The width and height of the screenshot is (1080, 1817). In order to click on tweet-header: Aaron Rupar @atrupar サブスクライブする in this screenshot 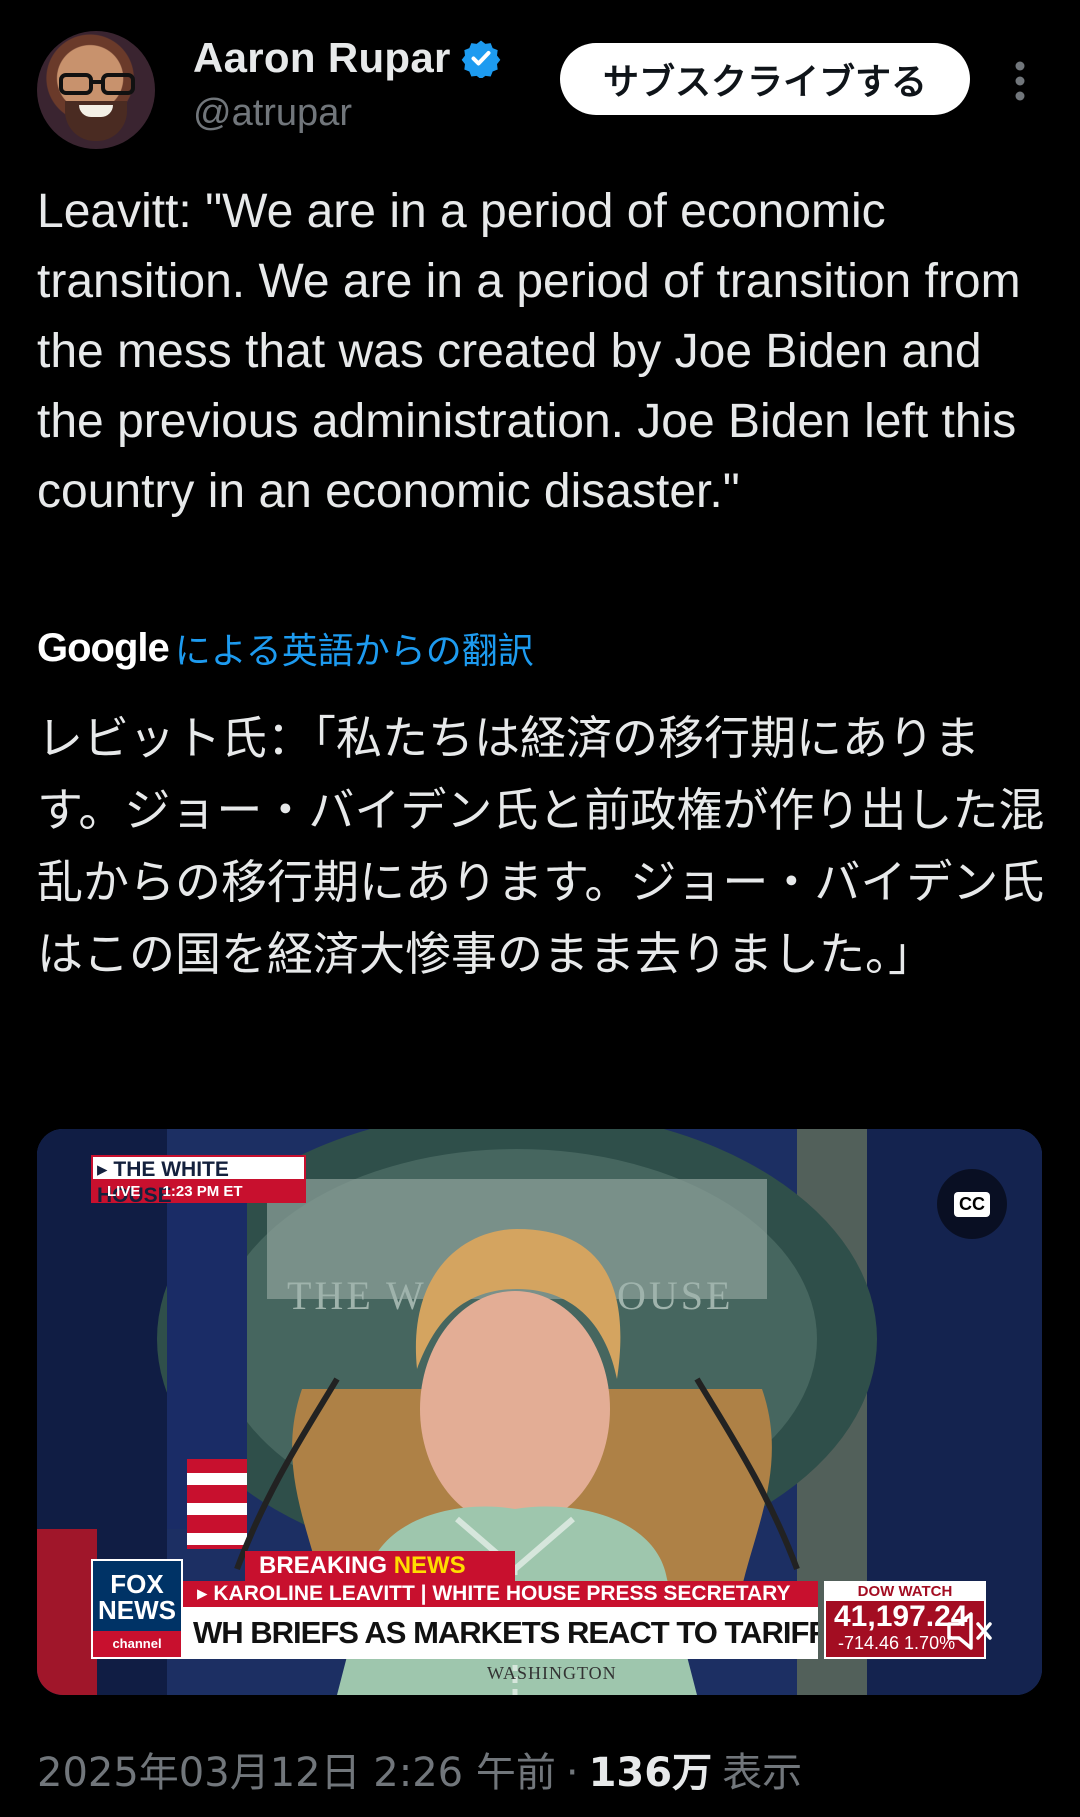, I will do `click(540, 85)`.